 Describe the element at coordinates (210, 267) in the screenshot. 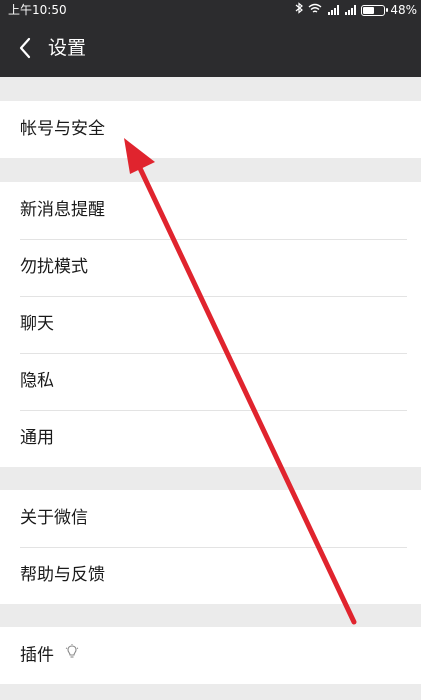

I see `settings-item-do-not-disturb: 勿扰模式` at that location.